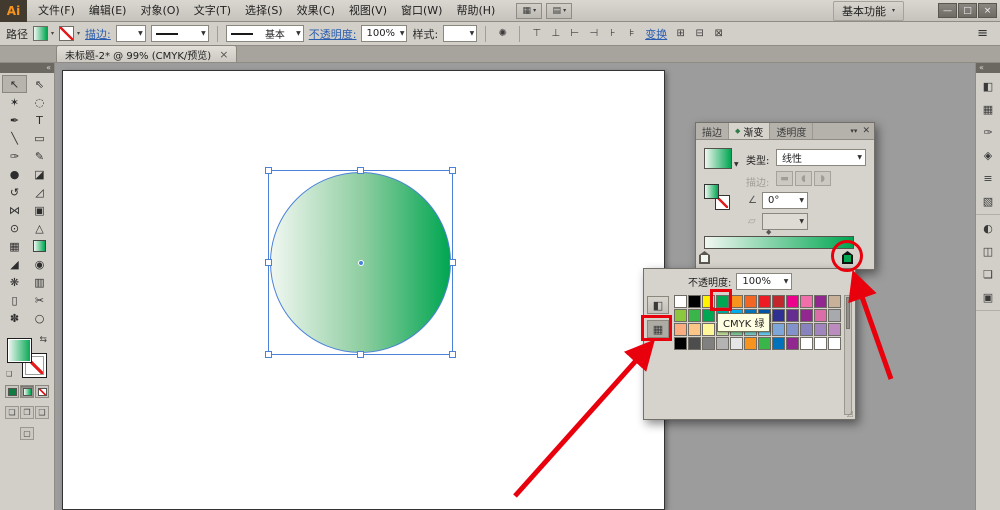  I want to click on align-icon-4: ⊦, so click(612, 33).